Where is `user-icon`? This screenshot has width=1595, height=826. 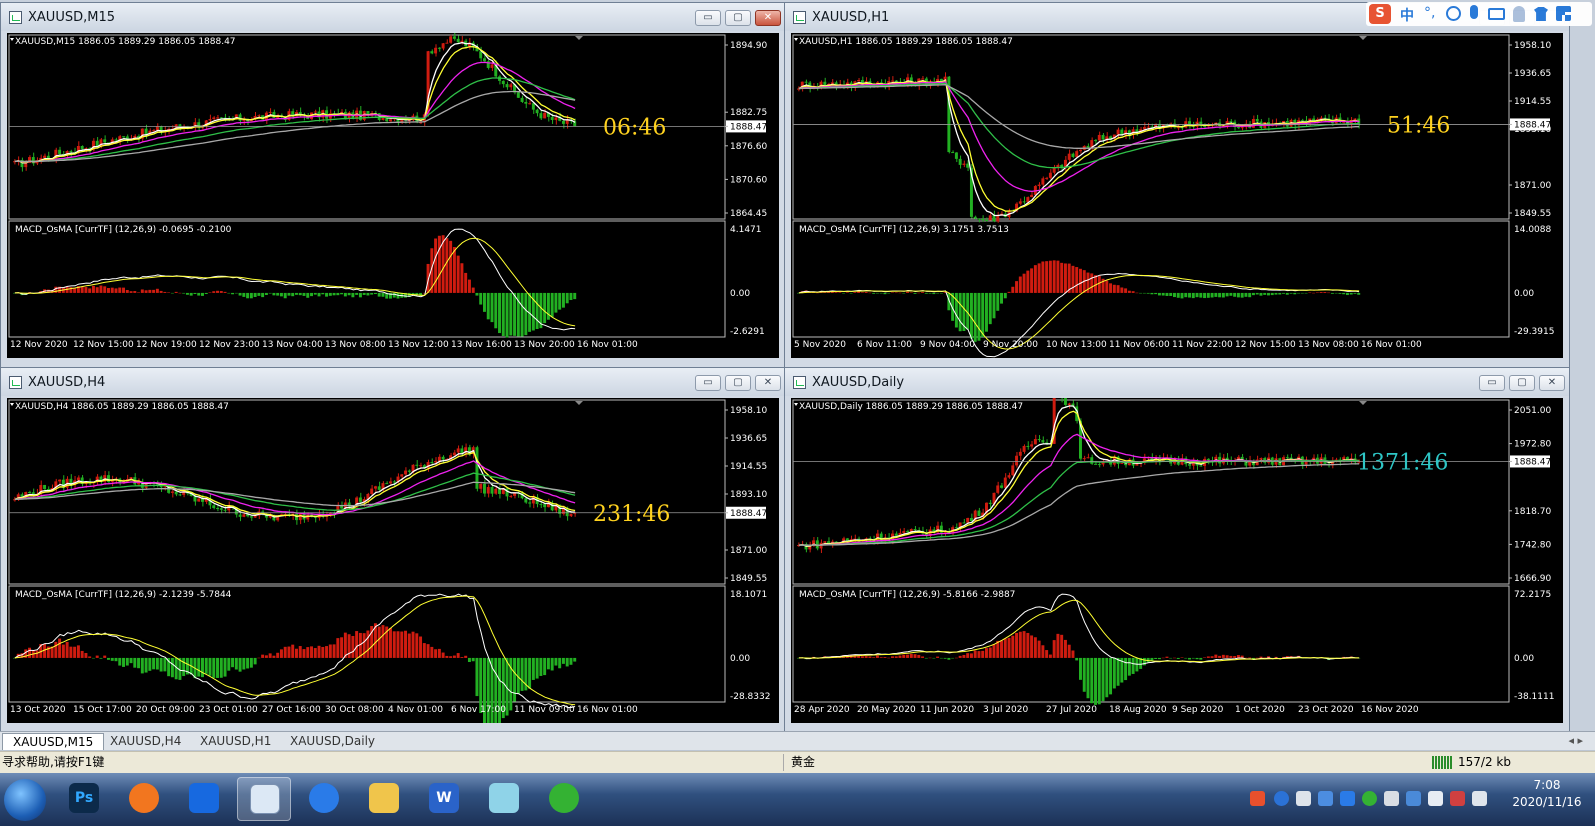 user-icon is located at coordinates (1519, 14).